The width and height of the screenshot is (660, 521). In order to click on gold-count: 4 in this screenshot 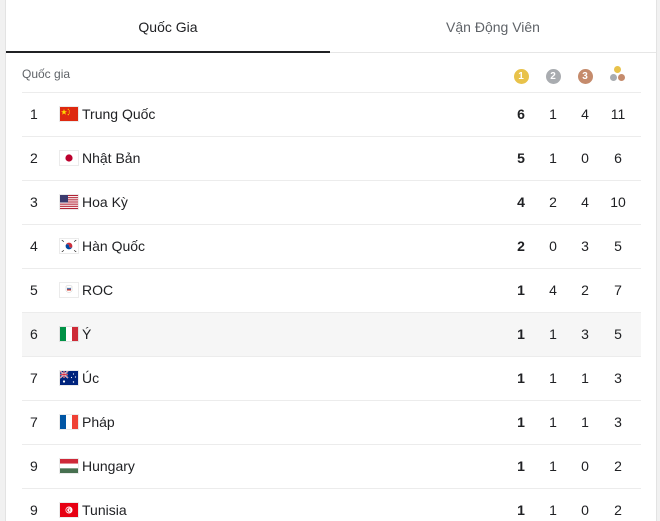, I will do `click(521, 202)`.